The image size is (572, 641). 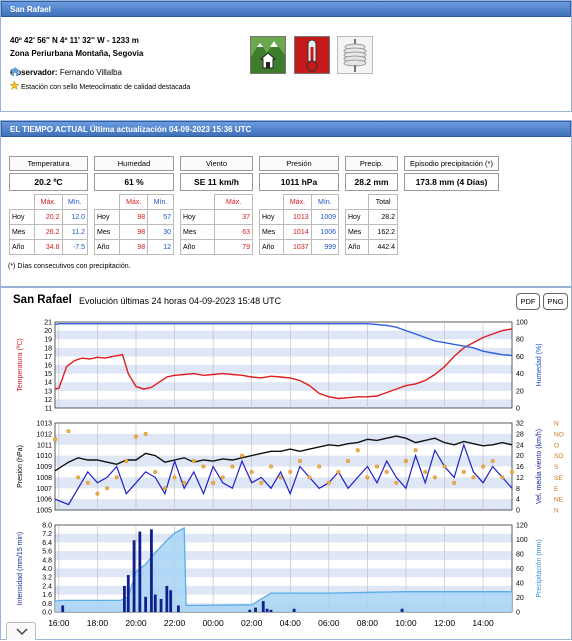 What do you see at coordinates (20, 365) in the screenshot?
I see `y-axis-label: Temperatura (ºC)` at bounding box center [20, 365].